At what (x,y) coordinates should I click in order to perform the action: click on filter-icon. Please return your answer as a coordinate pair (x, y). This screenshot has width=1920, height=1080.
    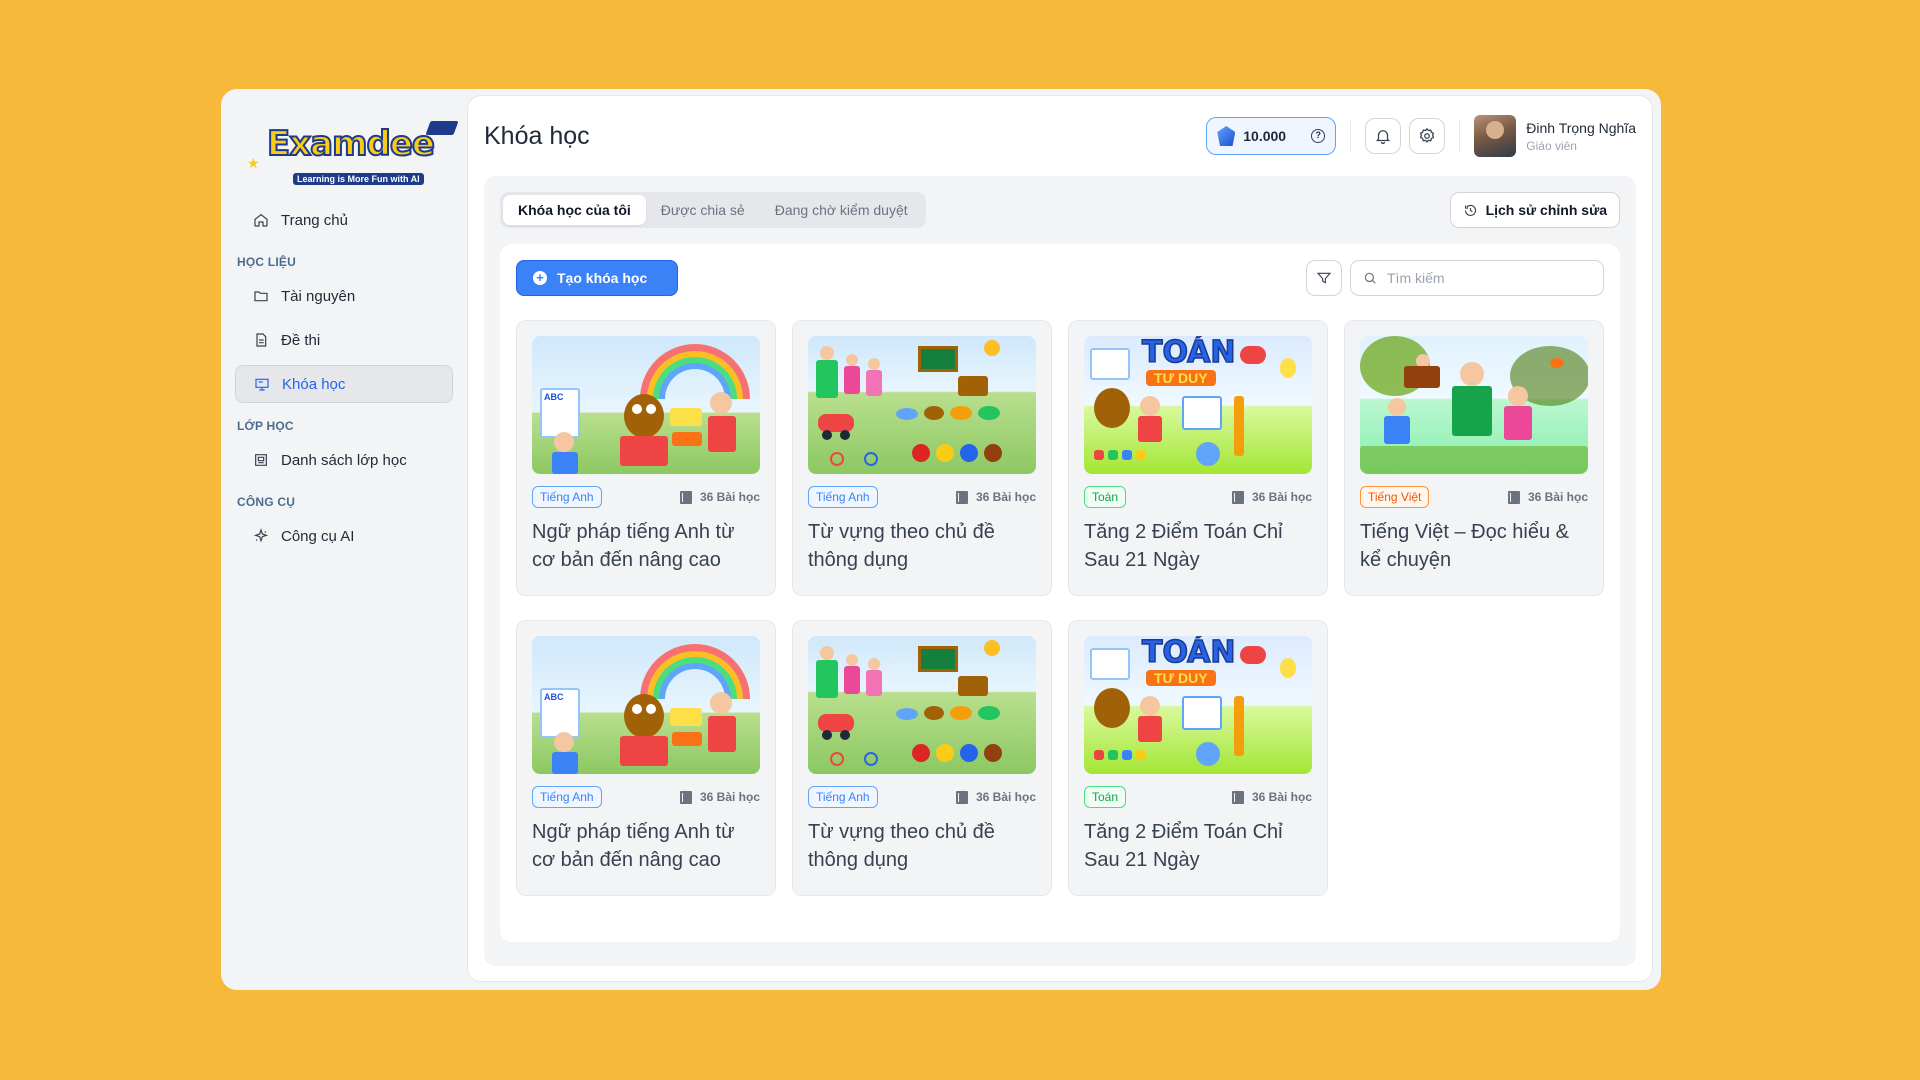
    Looking at the image, I should click on (1324, 278).